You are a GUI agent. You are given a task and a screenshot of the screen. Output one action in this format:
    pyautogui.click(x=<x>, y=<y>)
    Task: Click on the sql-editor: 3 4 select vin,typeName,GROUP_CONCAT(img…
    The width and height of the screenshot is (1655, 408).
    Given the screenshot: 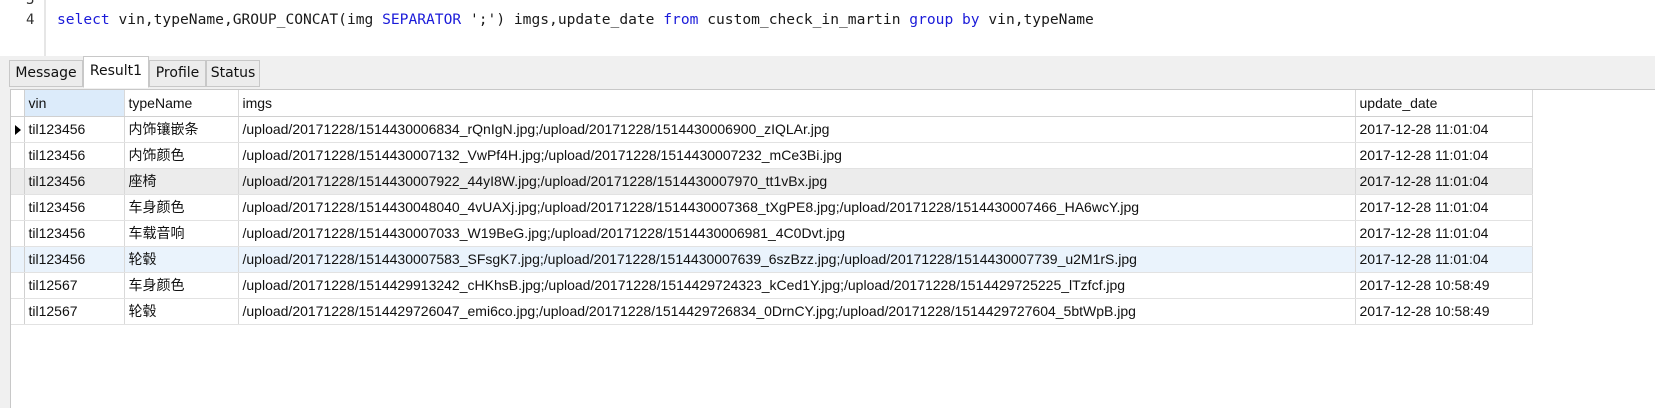 What is the action you would take?
    pyautogui.click(x=827, y=28)
    